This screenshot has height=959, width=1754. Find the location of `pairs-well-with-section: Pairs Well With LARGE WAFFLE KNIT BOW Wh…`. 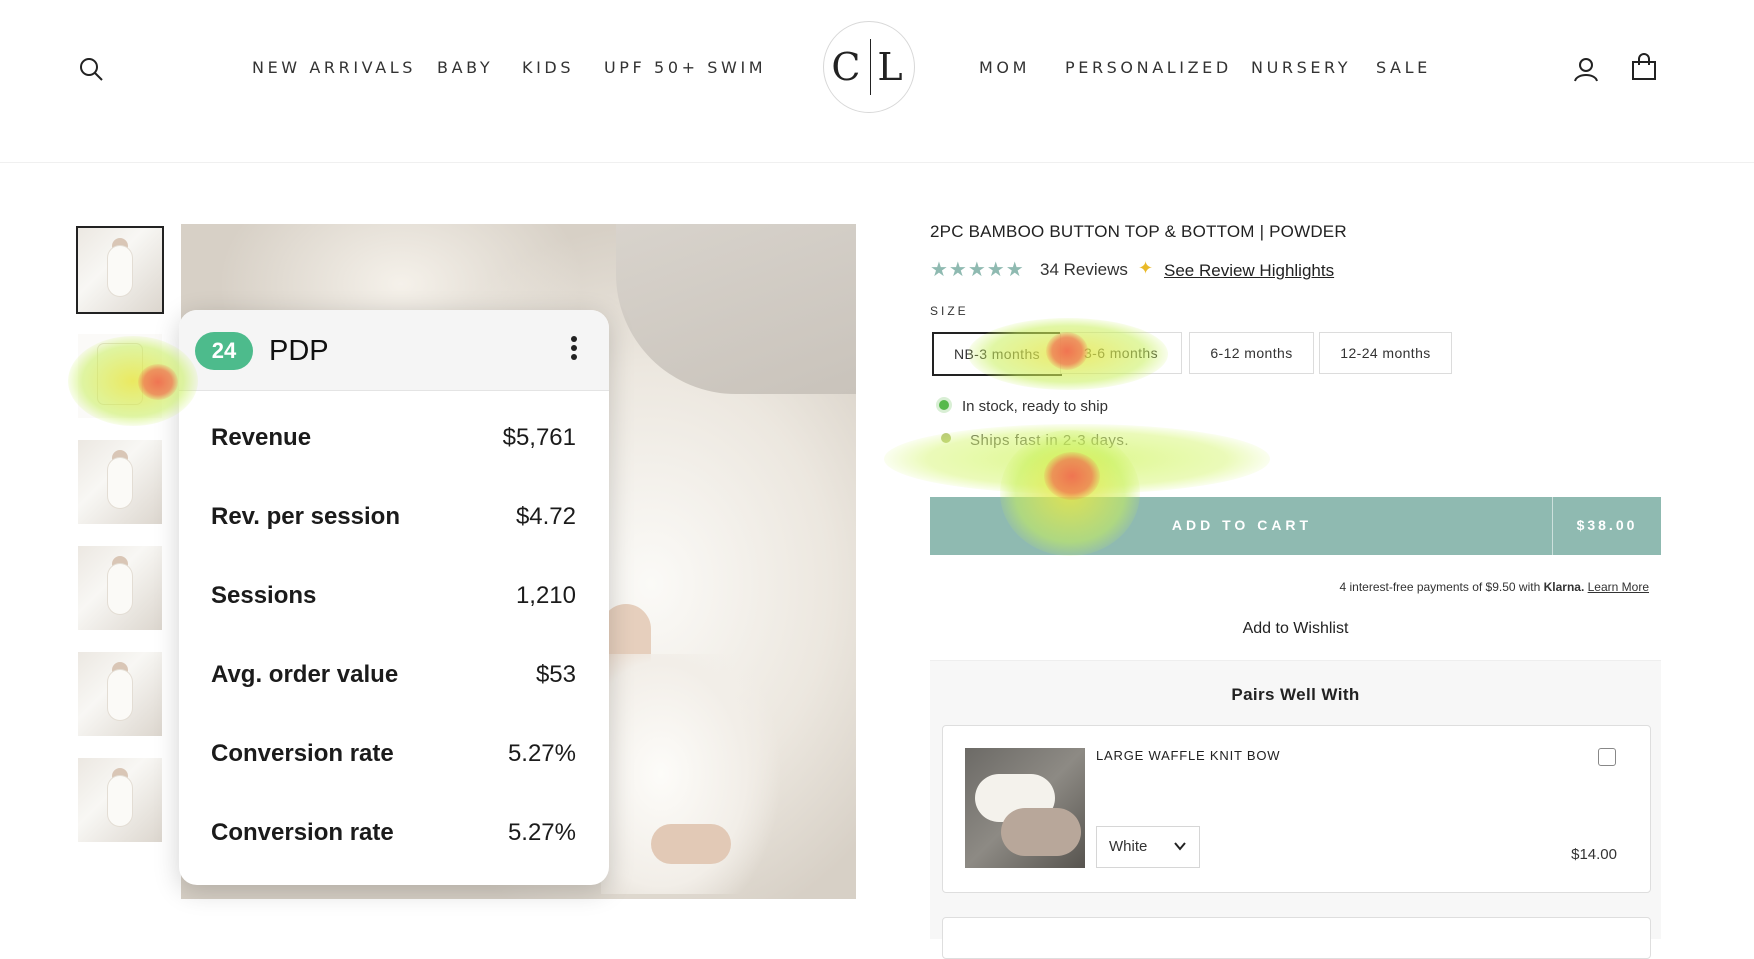

pairs-well-with-section: Pairs Well With LARGE WAFFLE KNIT BOW Wh… is located at coordinates (1295, 809).